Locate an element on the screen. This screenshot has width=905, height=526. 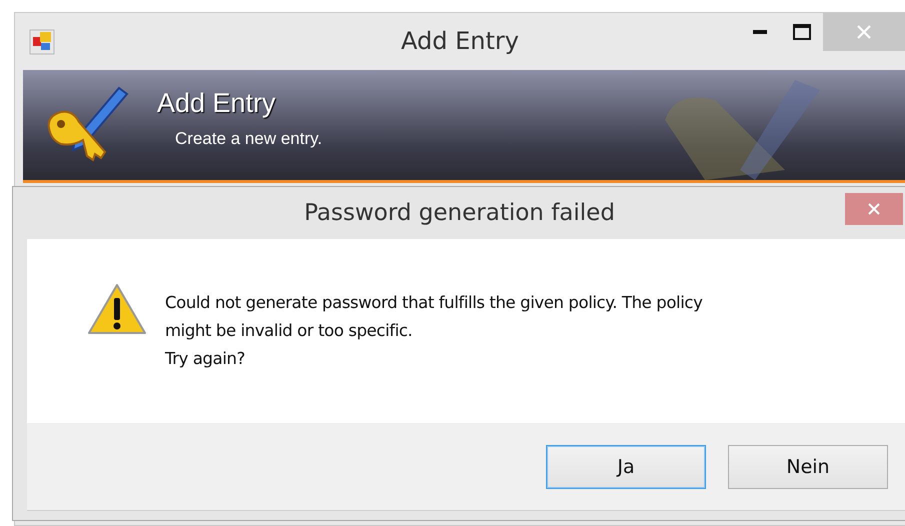
dialog-title: Password generation failed is located at coordinates (459, 213).